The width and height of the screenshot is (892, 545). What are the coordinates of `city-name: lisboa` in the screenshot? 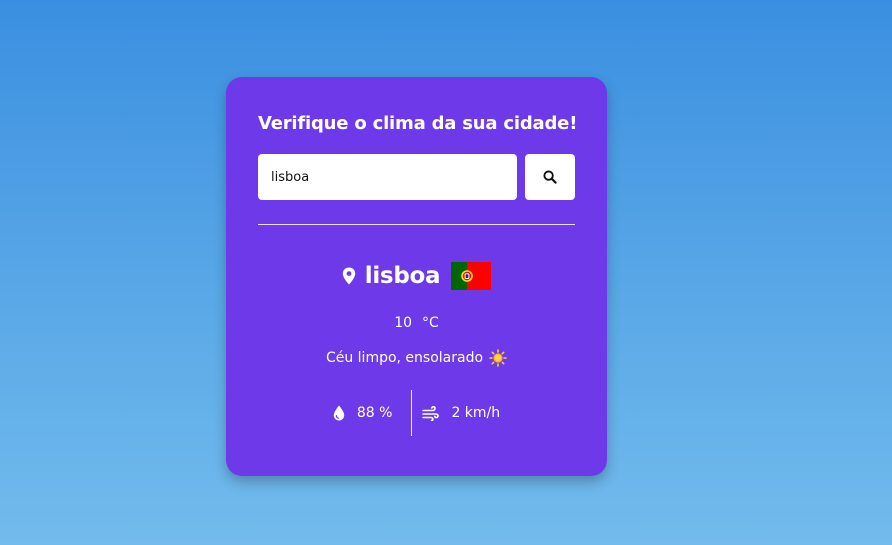 It's located at (402, 276).